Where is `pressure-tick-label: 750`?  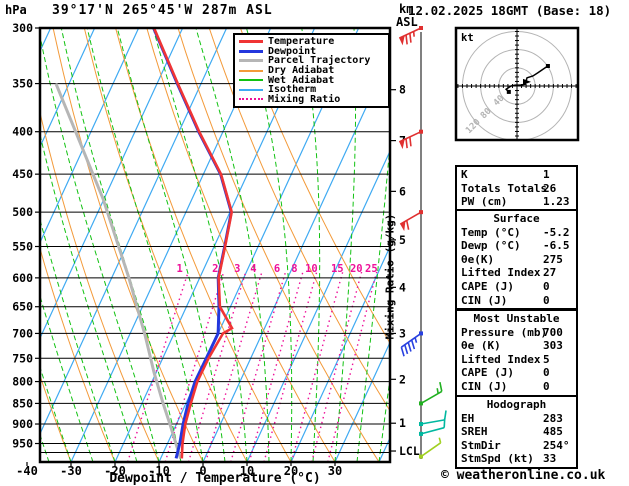 pressure-tick-label: 750 is located at coordinates (22, 358).